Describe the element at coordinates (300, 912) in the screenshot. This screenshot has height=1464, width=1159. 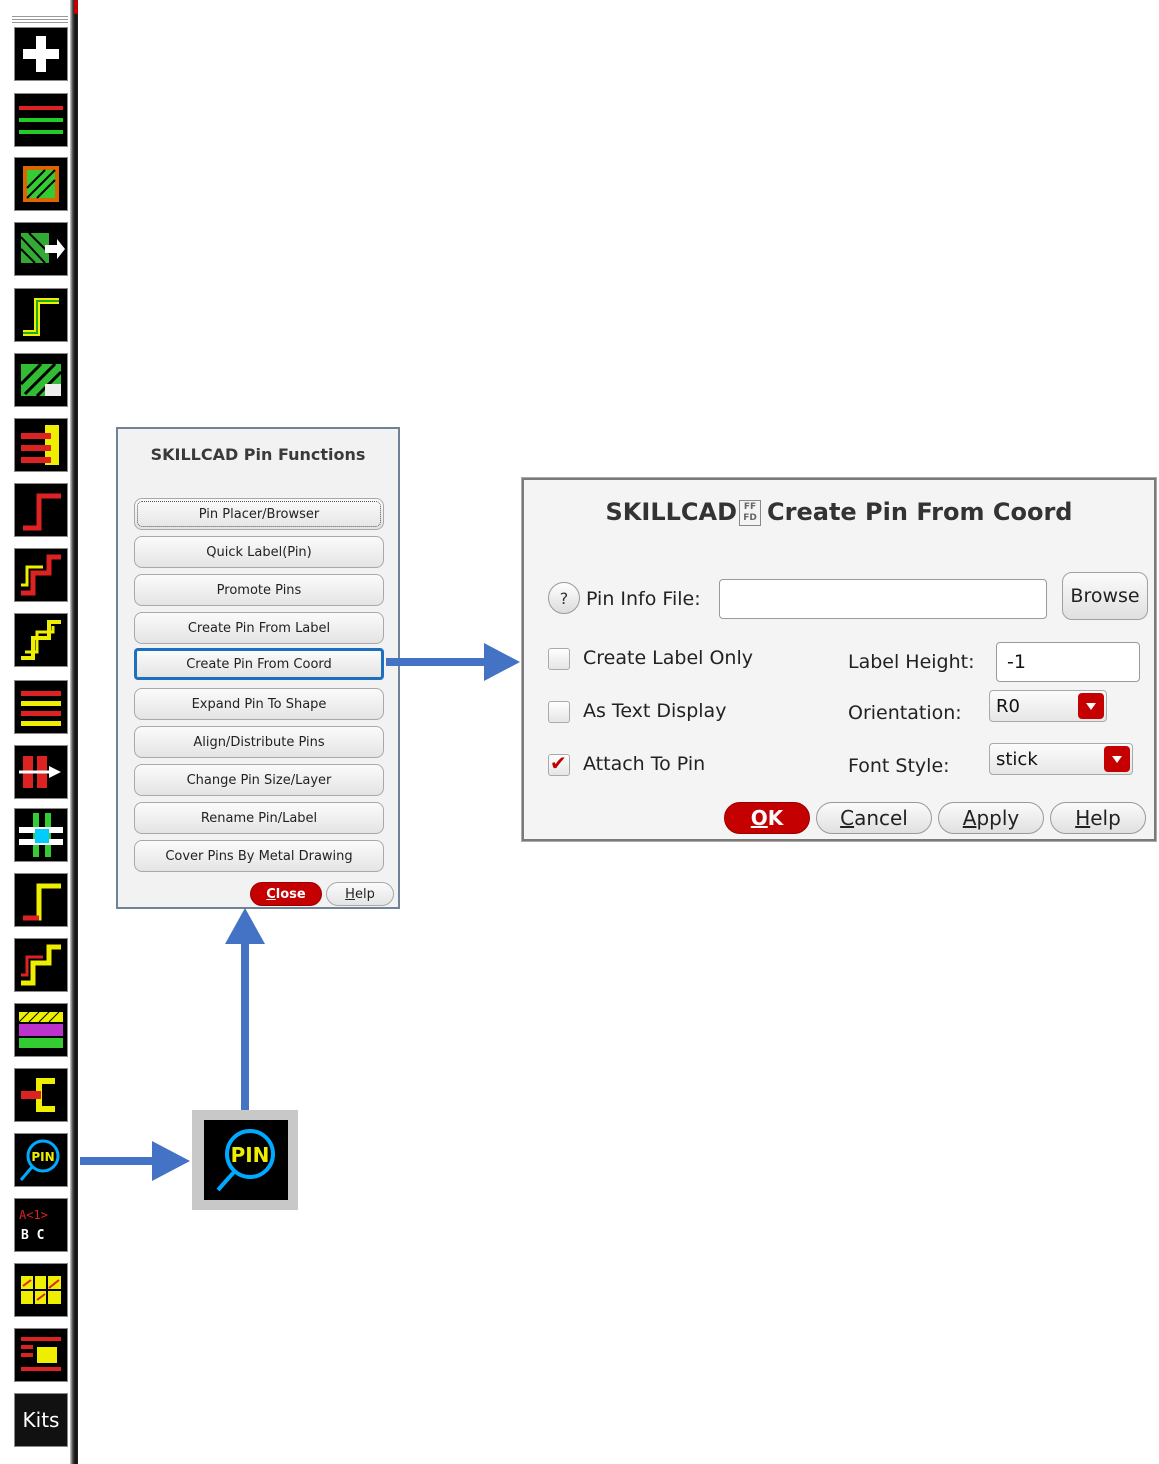
I see `annotation-arrows` at that location.